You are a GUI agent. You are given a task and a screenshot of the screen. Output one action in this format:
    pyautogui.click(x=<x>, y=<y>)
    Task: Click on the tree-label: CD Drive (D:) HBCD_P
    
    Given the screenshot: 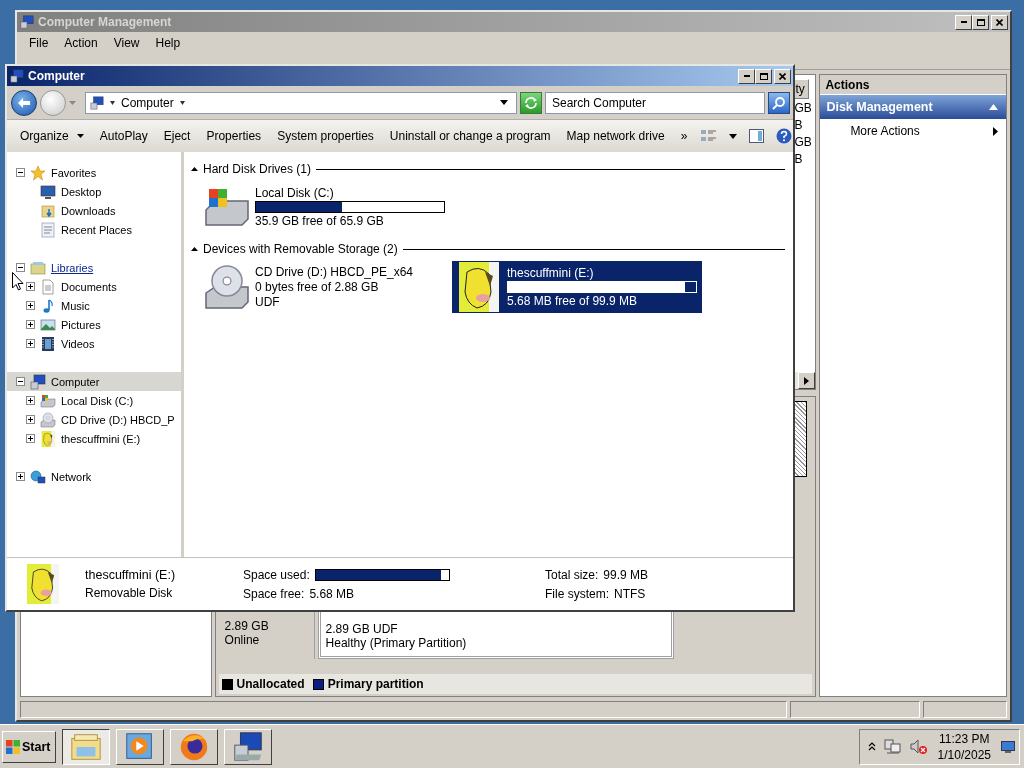 What is the action you would take?
    pyautogui.click(x=118, y=419)
    